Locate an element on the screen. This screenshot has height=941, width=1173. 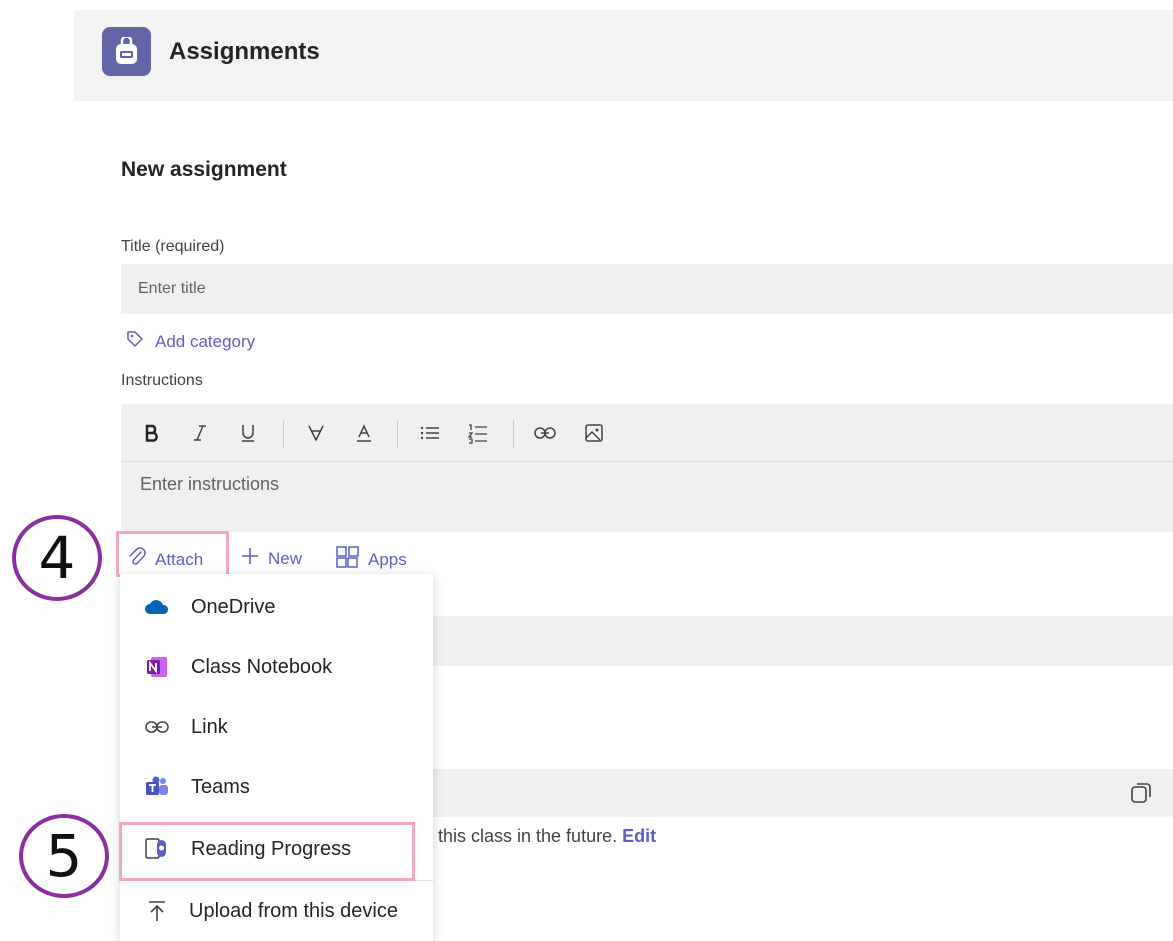
new-button: New is located at coordinates (271, 558).